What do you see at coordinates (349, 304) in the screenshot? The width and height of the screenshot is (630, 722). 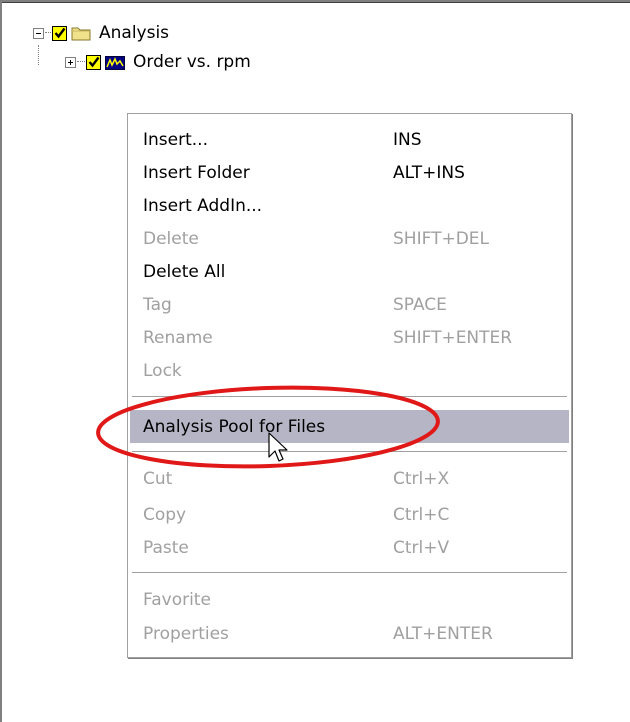 I see `menu-item-tag: Tag SPACE` at bounding box center [349, 304].